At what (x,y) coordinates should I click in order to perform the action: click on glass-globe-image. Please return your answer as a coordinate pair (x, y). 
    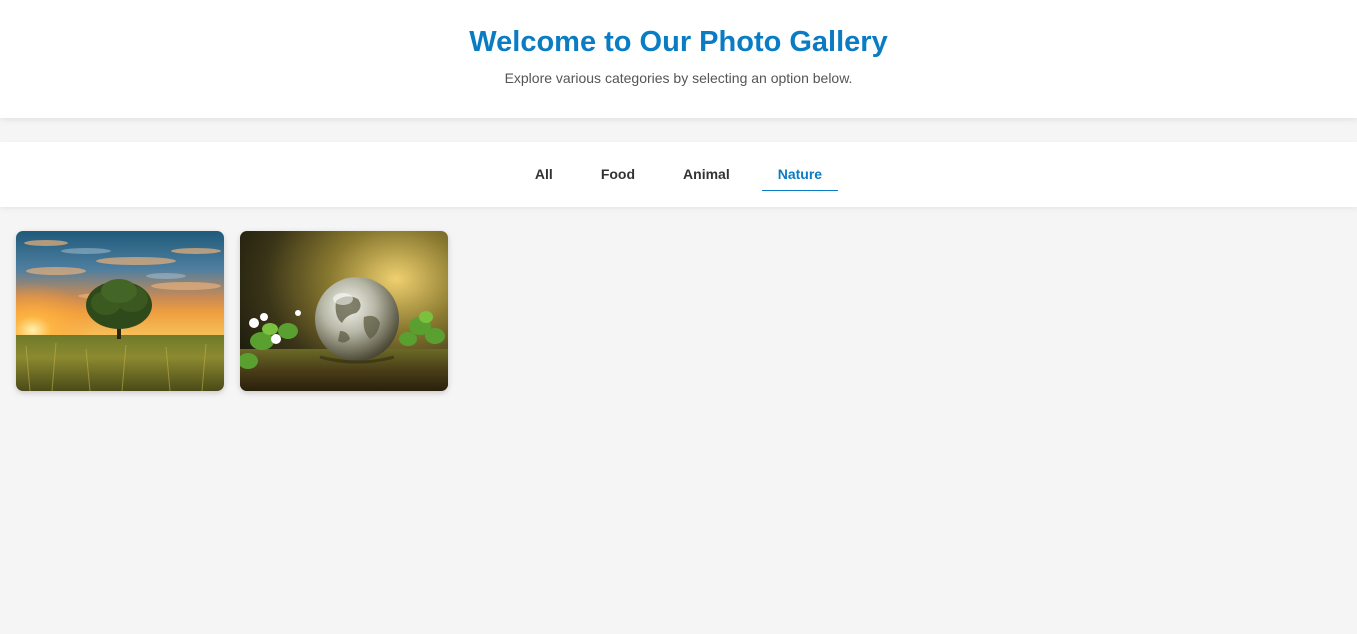
    Looking at the image, I should click on (344, 311).